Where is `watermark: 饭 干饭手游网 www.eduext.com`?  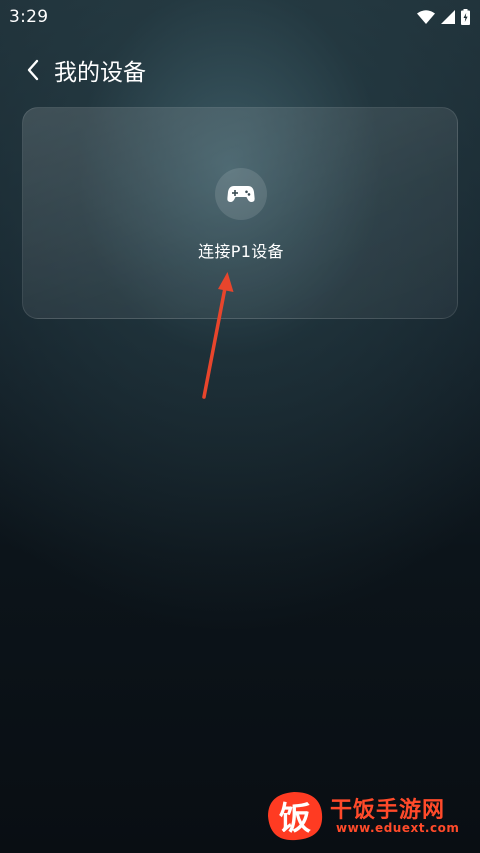
watermark: 饭 干饭手游网 www.eduext.com is located at coordinates (367, 816).